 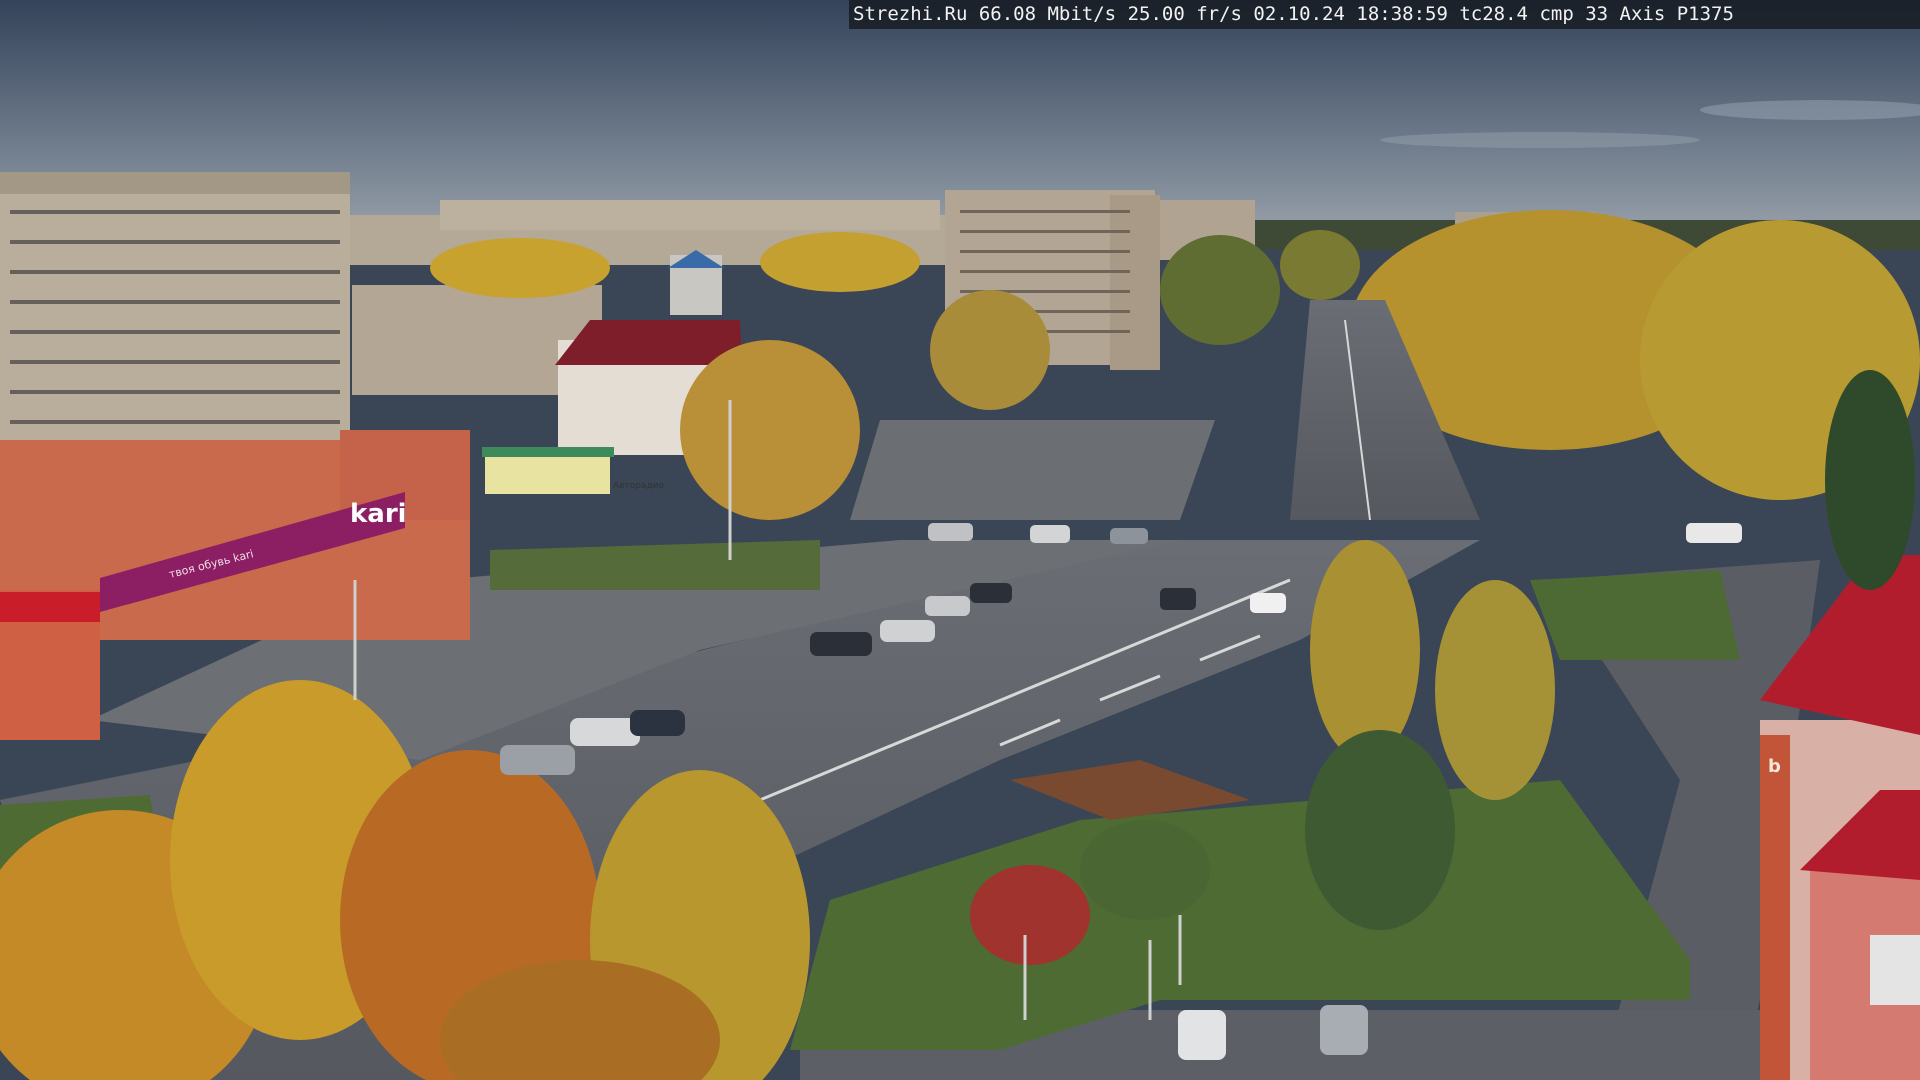 What do you see at coordinates (1540, 140) in the screenshot?
I see `cloud` at bounding box center [1540, 140].